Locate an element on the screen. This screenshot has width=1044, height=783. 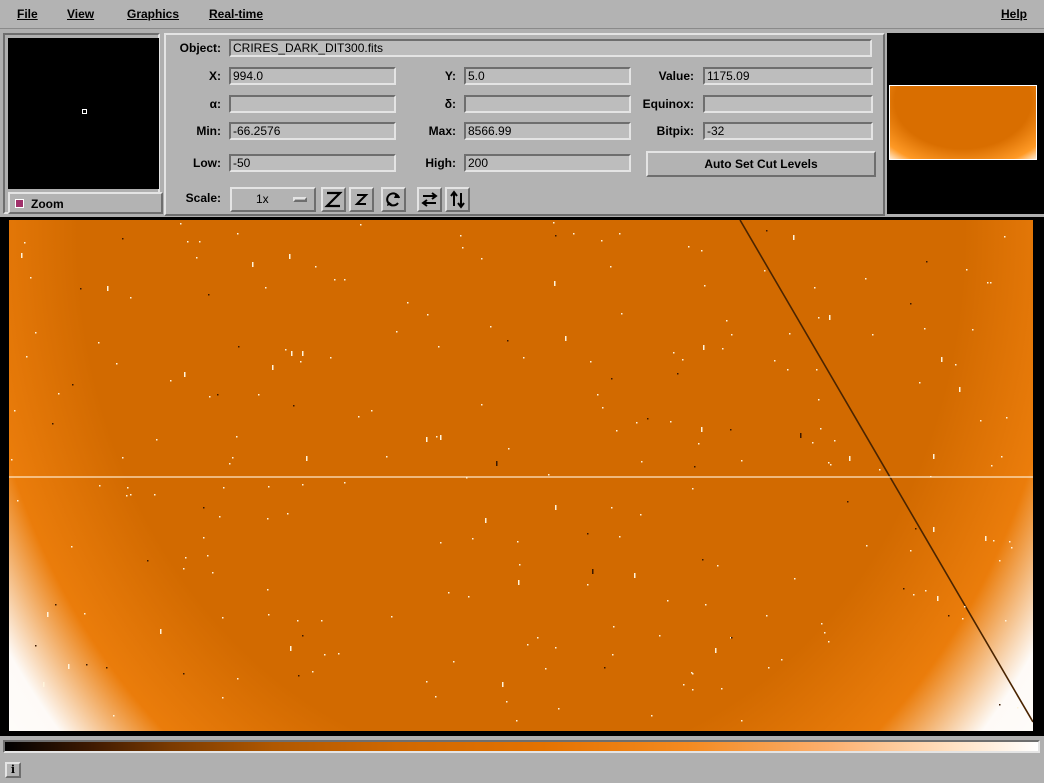
colorbar is located at coordinates (521, 746).